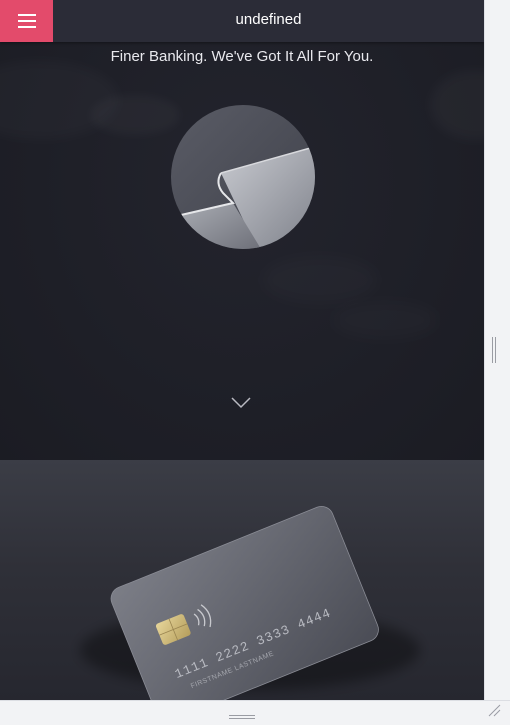 This screenshot has width=510, height=725. Describe the element at coordinates (243, 177) in the screenshot. I see `card-edge-closeup-image` at that location.